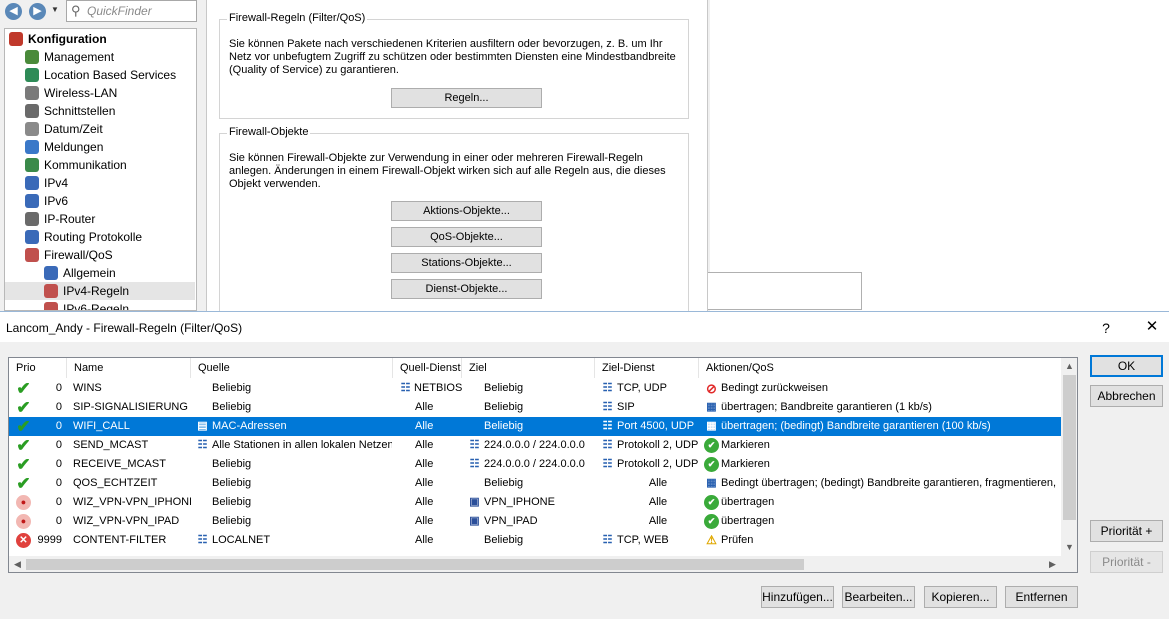 This screenshot has width=1169, height=619. Describe the element at coordinates (415, 564) in the screenshot. I see `horizontal-scroll-thumb` at that location.